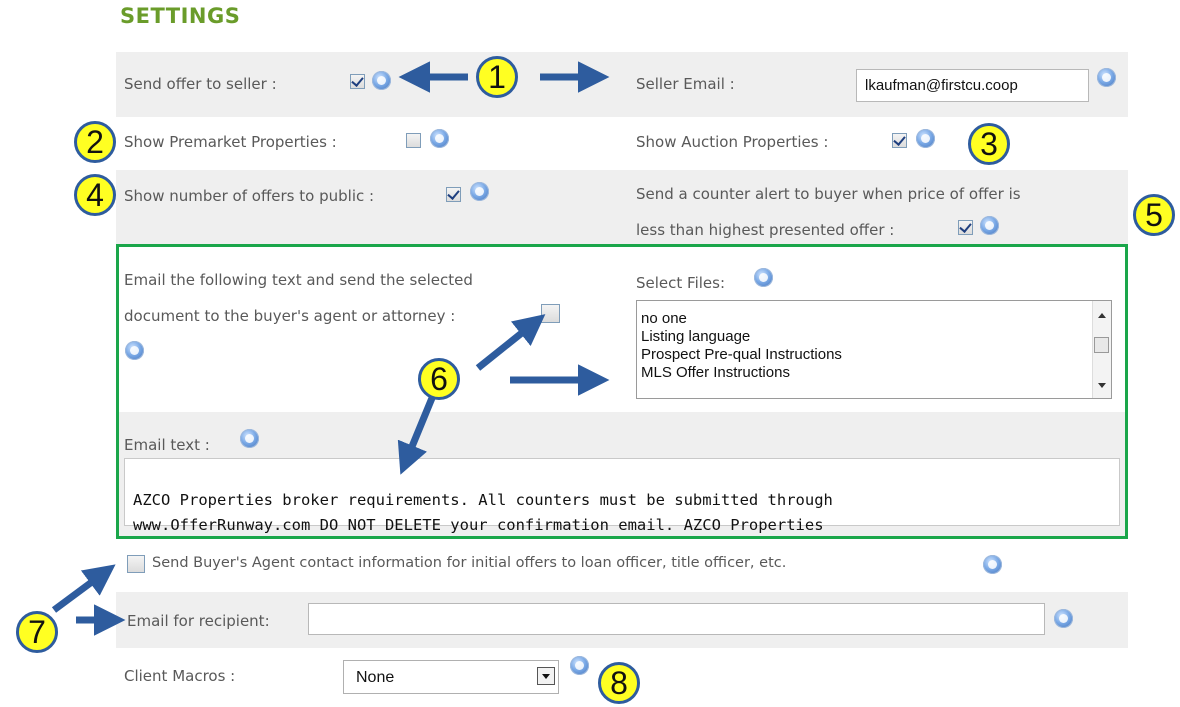 The image size is (1180, 707). Describe the element at coordinates (619, 683) in the screenshot. I see `annotation-badge: 8` at that location.